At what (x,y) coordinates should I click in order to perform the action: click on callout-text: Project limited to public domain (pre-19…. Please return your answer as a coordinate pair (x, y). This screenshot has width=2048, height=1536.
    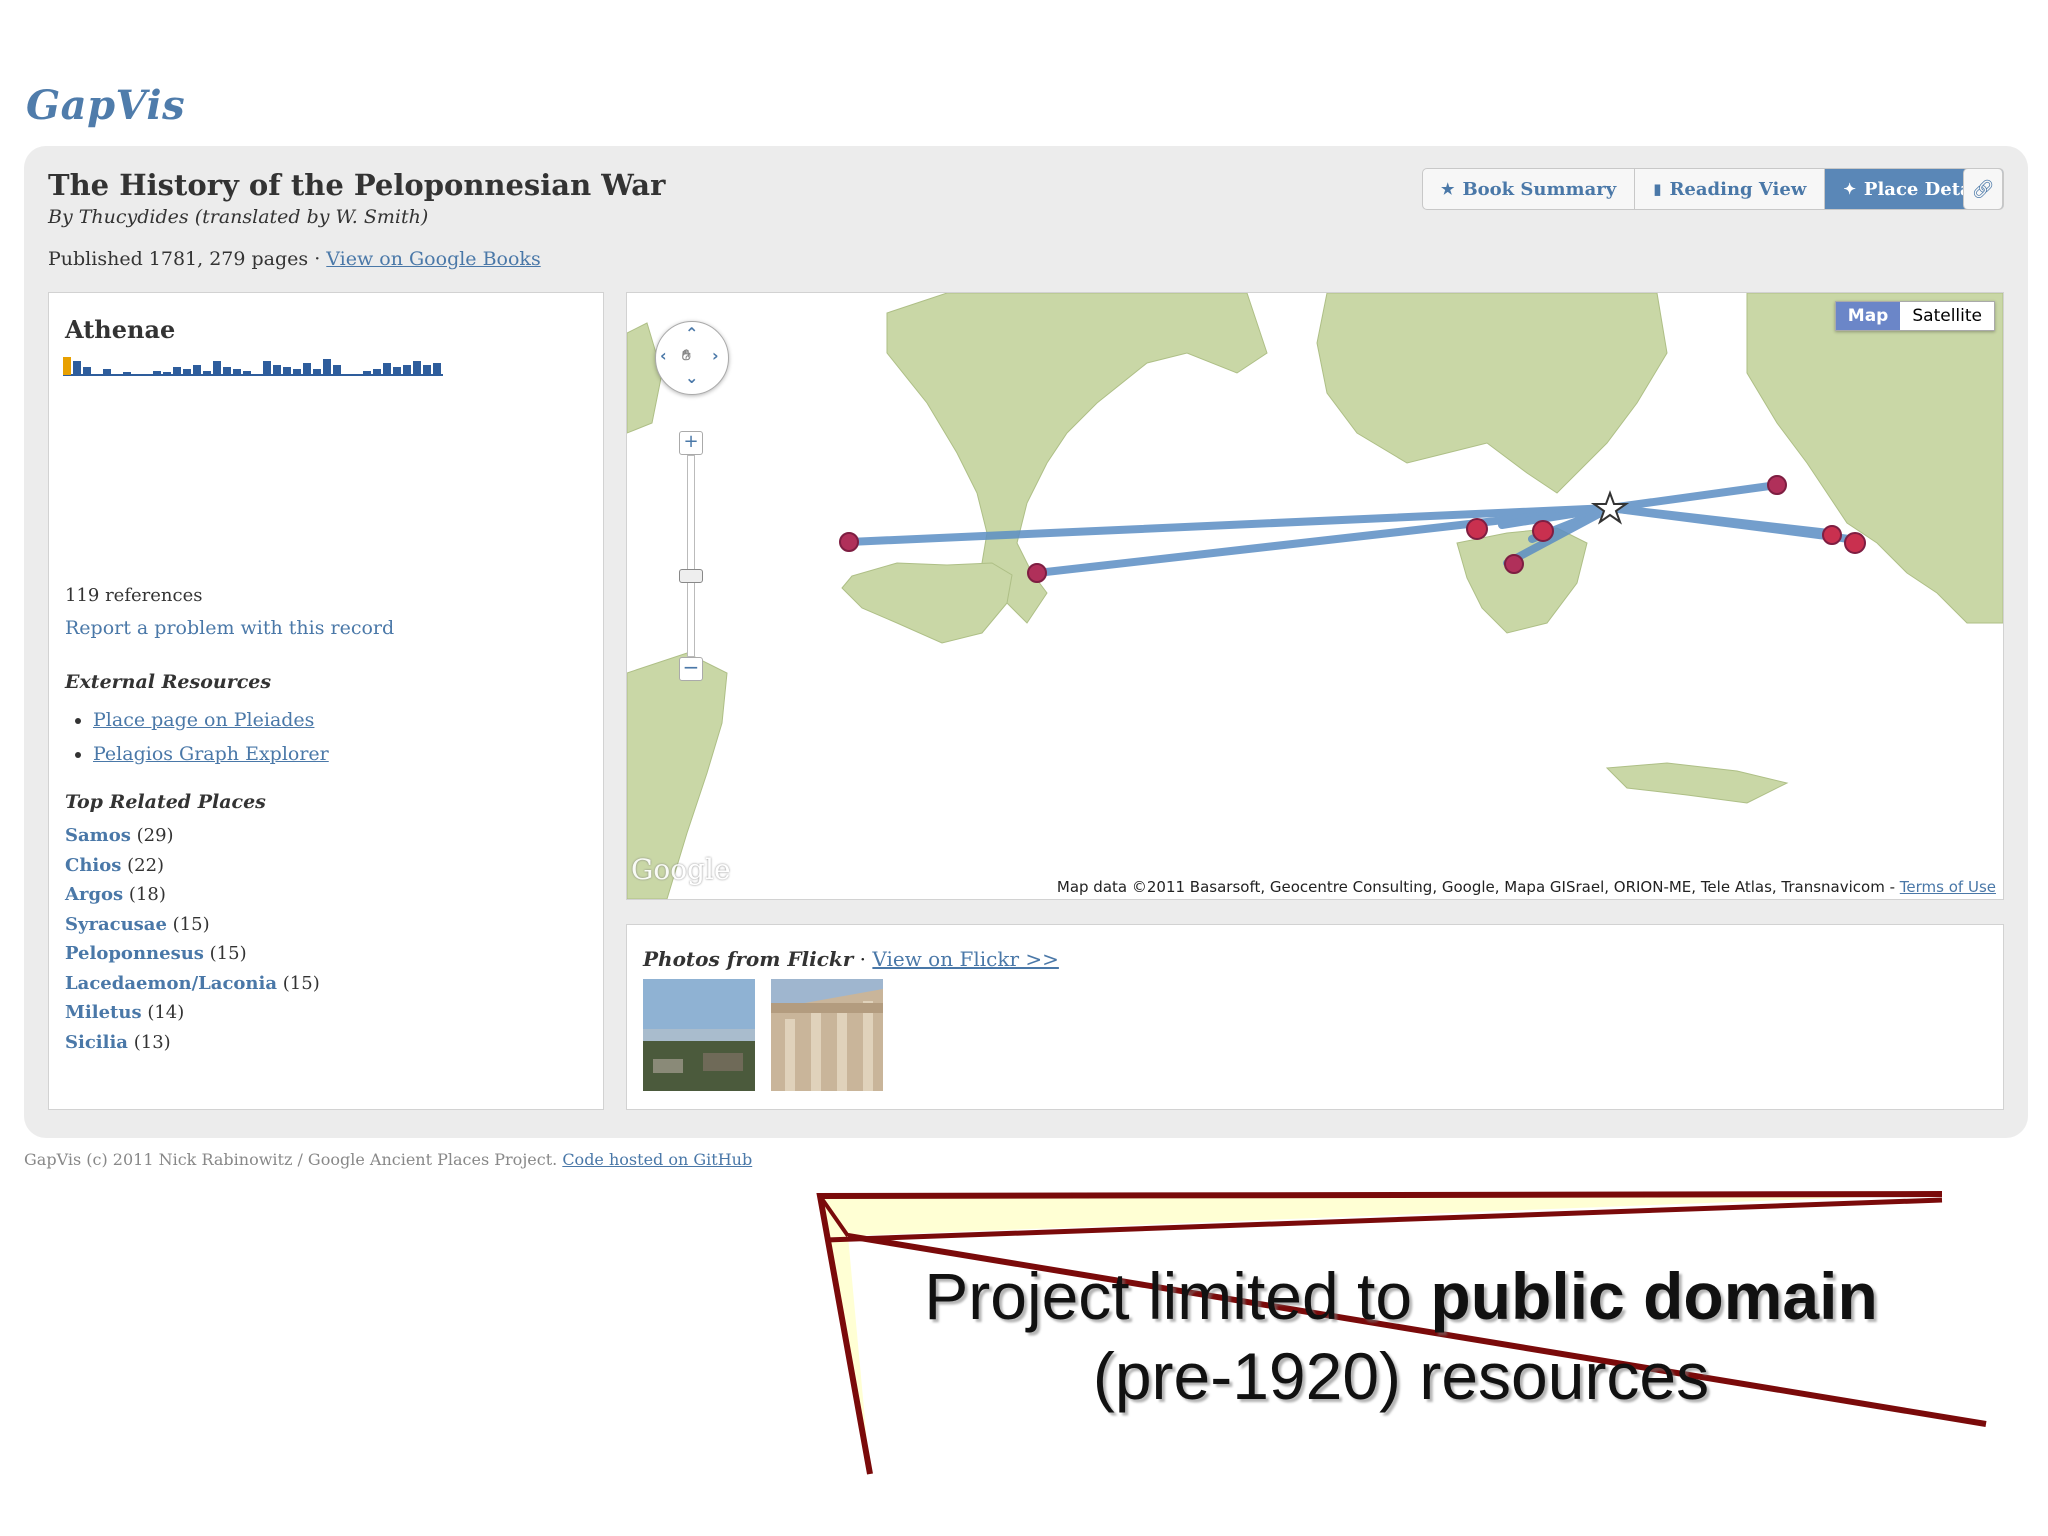
    Looking at the image, I should click on (1401, 1336).